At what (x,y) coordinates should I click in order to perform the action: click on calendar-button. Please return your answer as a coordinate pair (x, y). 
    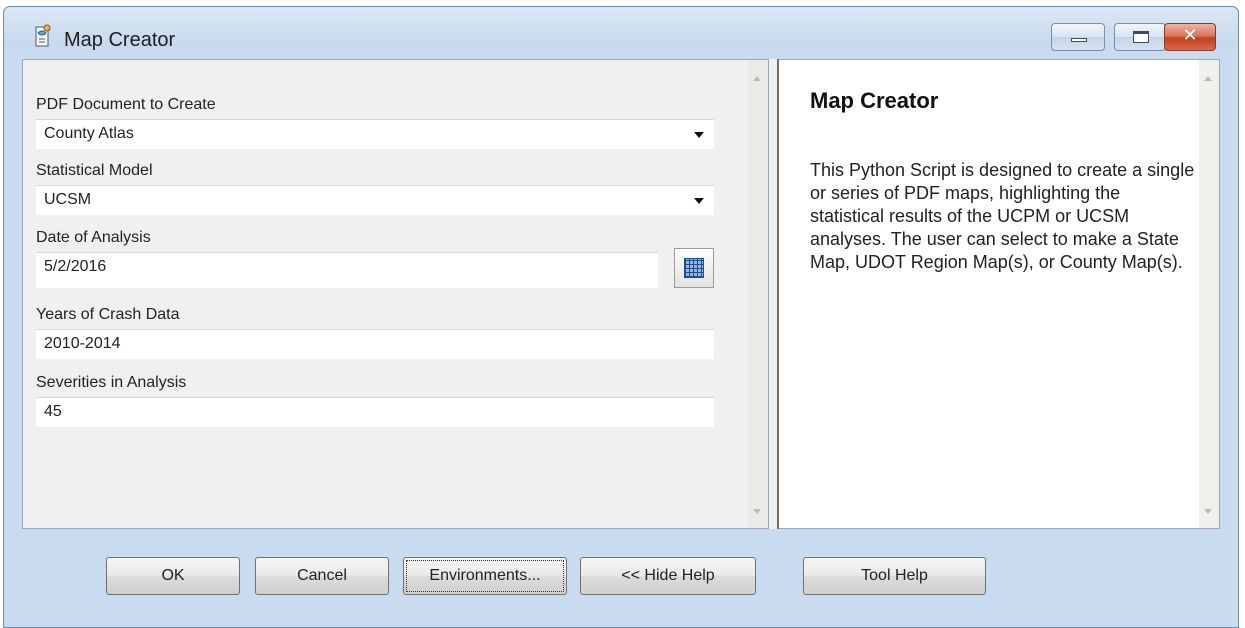
    Looking at the image, I should click on (694, 268).